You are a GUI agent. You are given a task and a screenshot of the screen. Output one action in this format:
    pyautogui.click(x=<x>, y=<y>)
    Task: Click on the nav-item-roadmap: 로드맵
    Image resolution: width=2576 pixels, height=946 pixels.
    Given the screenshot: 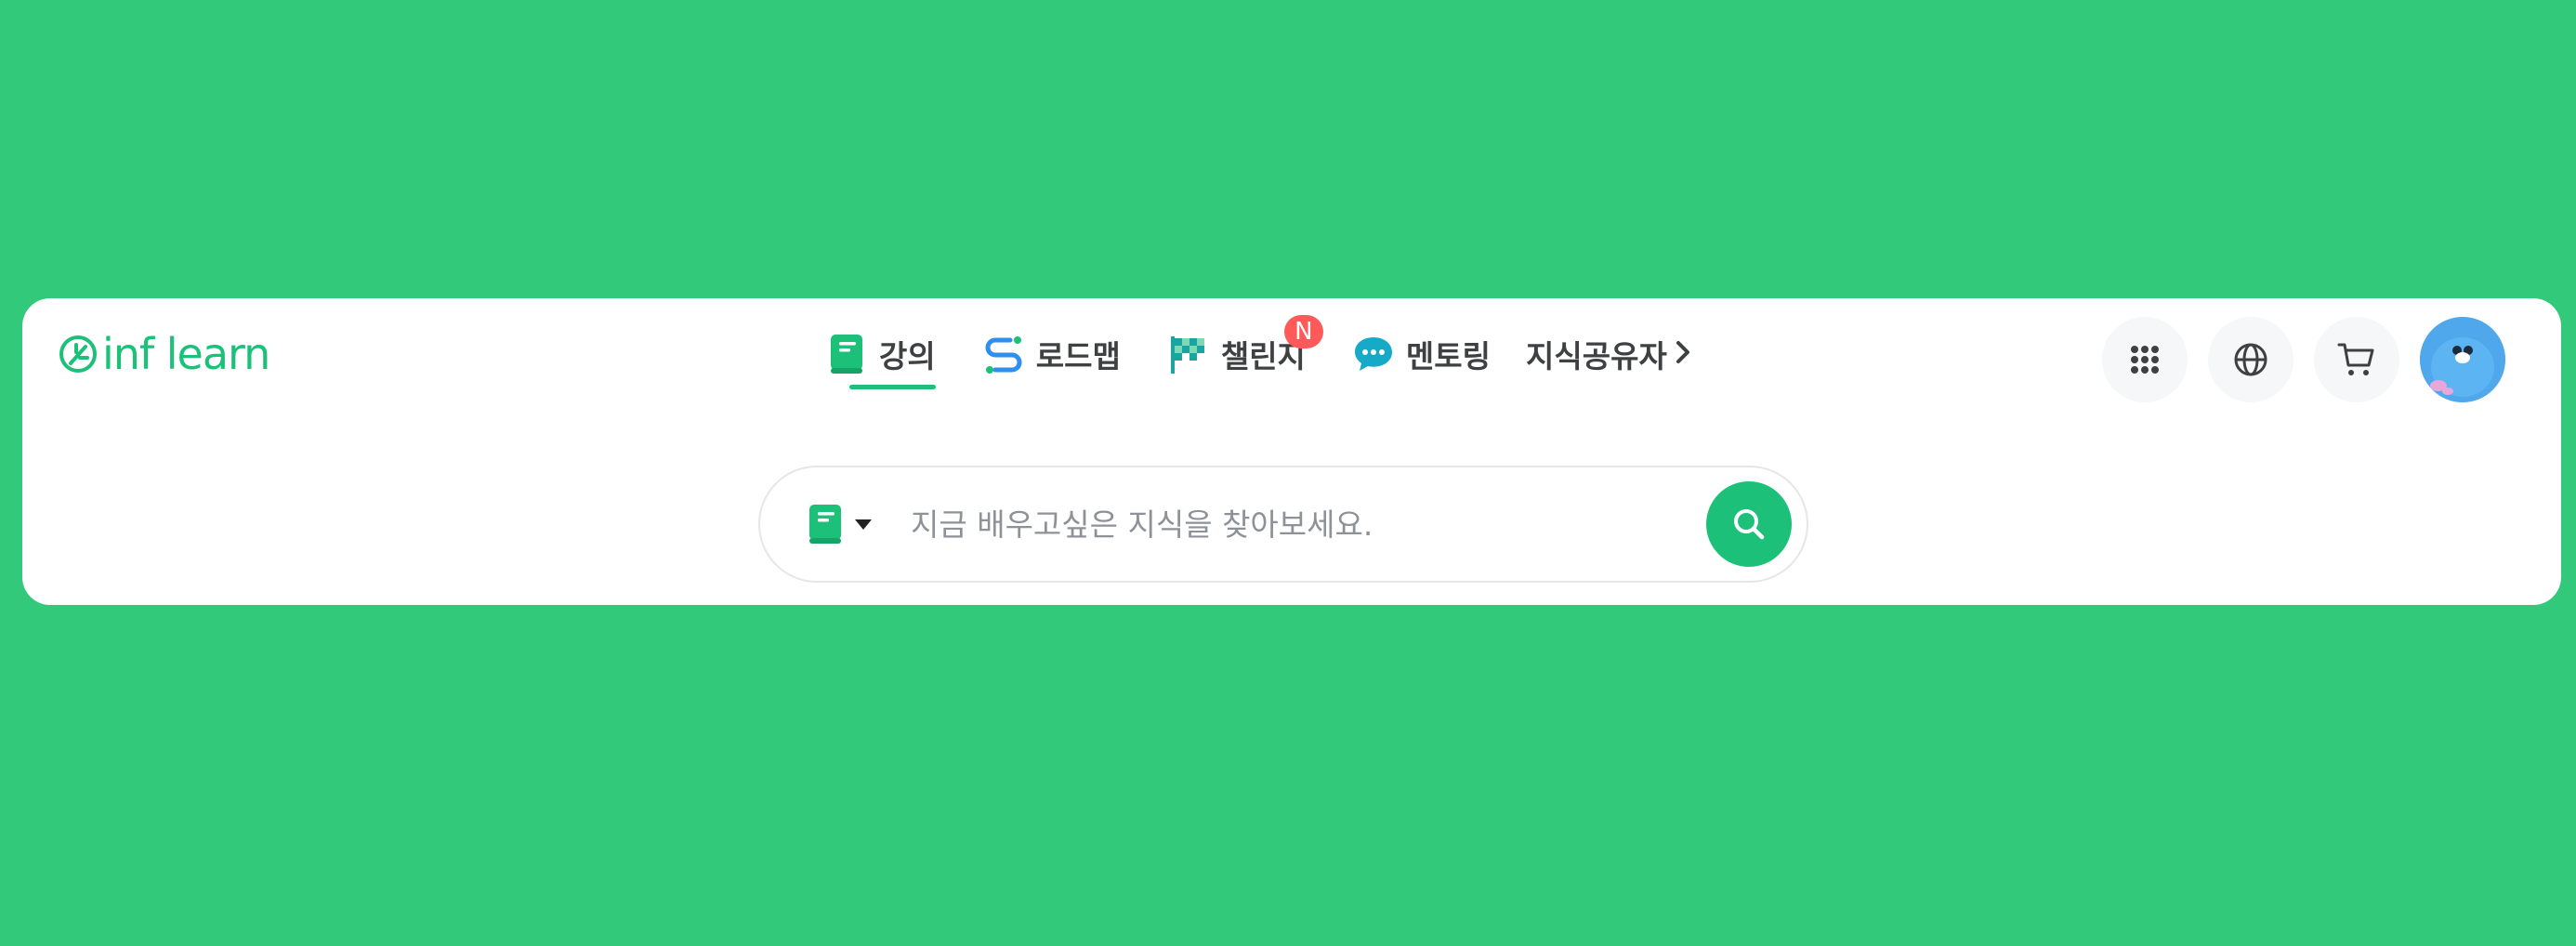 What is the action you would take?
    pyautogui.click(x=1050, y=354)
    